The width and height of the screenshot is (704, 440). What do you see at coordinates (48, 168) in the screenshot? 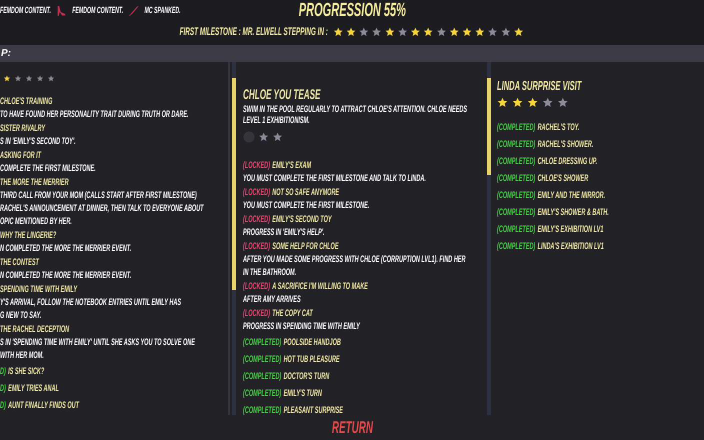
I see `description-line: COMPLETE THE FIRST MILESTONE.` at bounding box center [48, 168].